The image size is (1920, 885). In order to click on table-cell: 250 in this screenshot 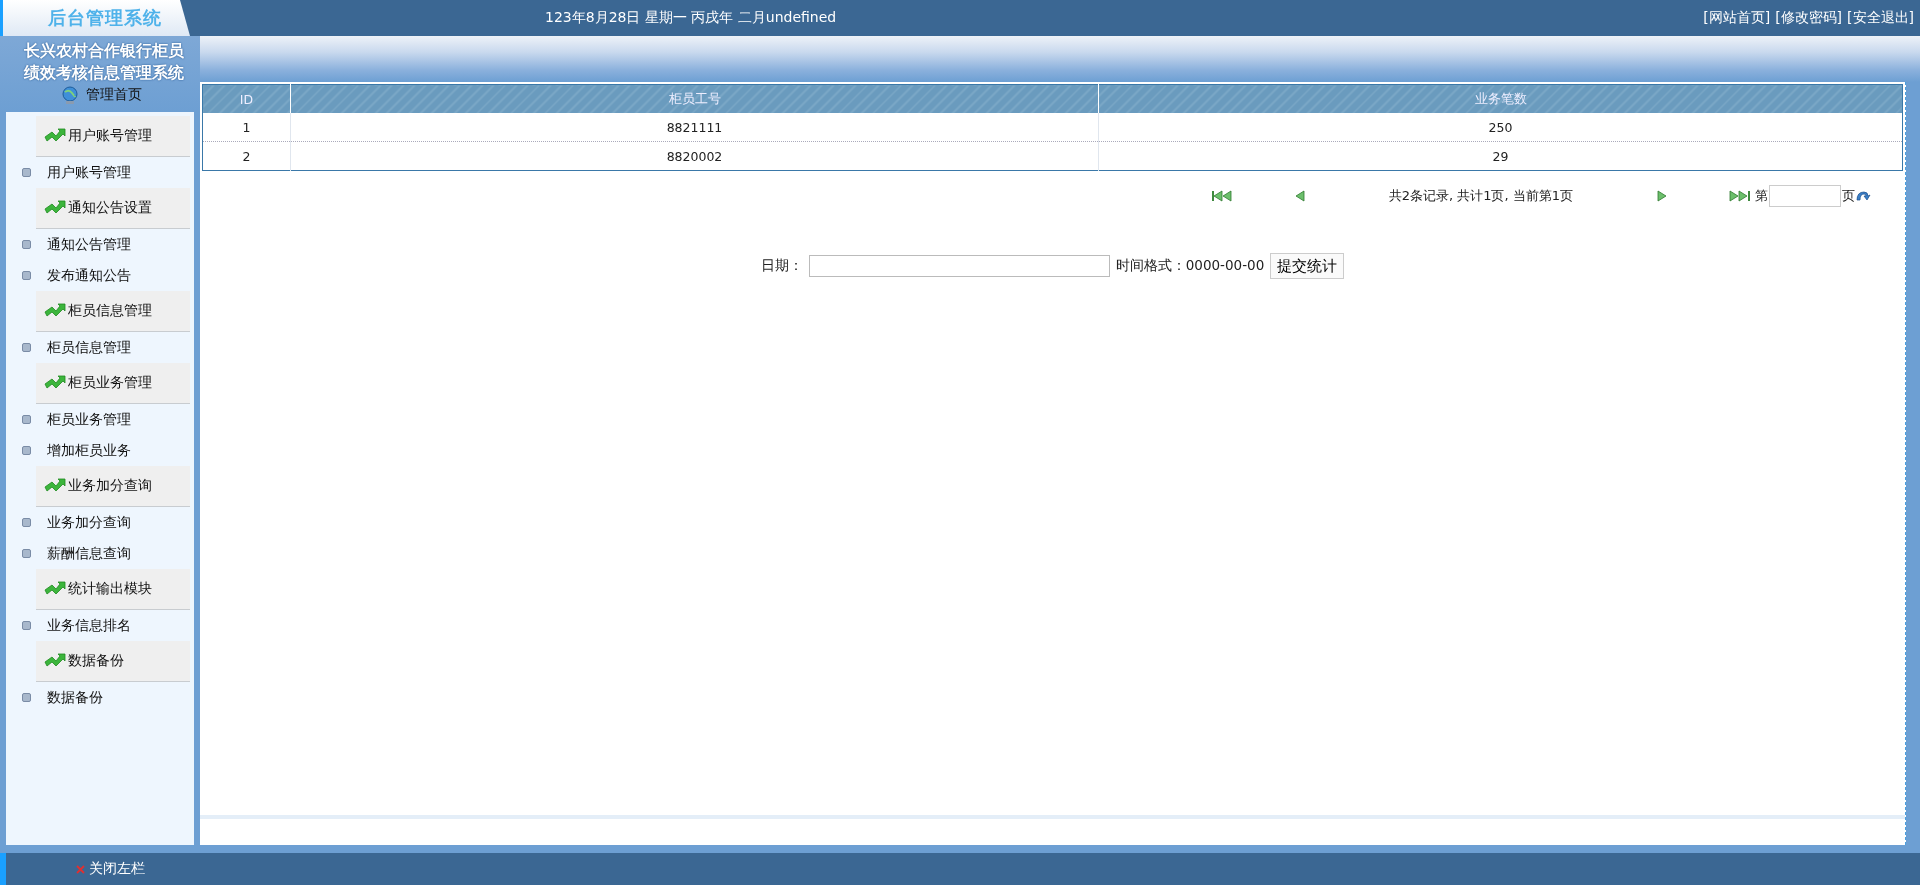, I will do `click(1500, 127)`.